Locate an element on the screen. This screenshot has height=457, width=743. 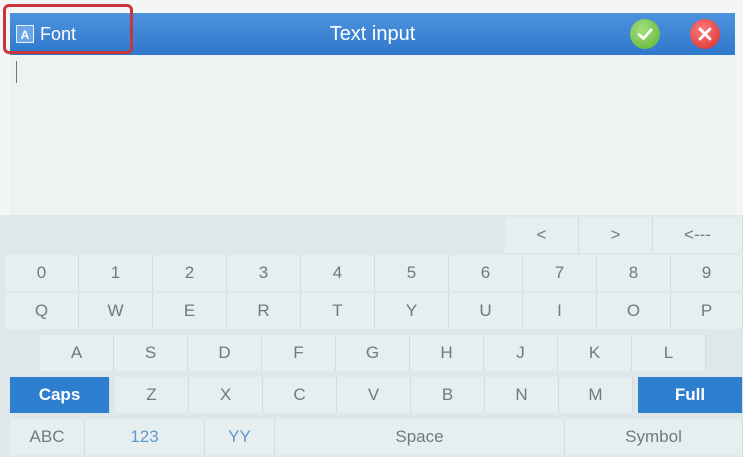
key-4: 4 is located at coordinates (338, 273).